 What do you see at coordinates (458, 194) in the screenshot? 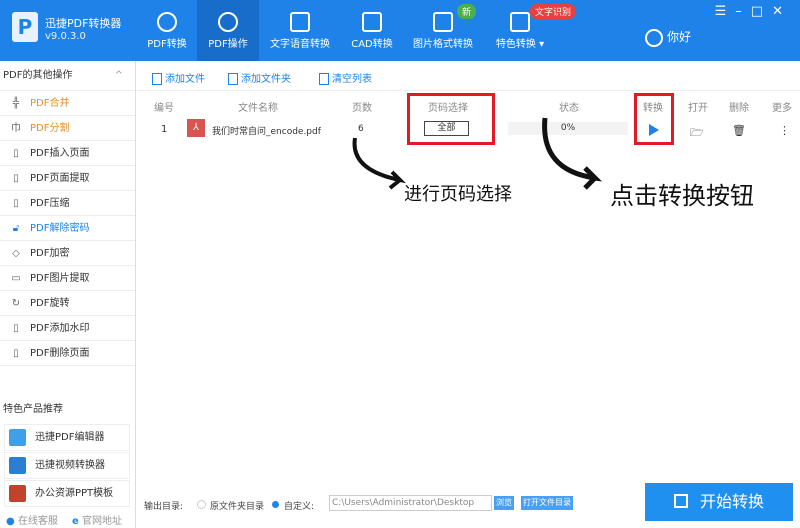
I see `annotation-range: 进行页码选择` at bounding box center [458, 194].